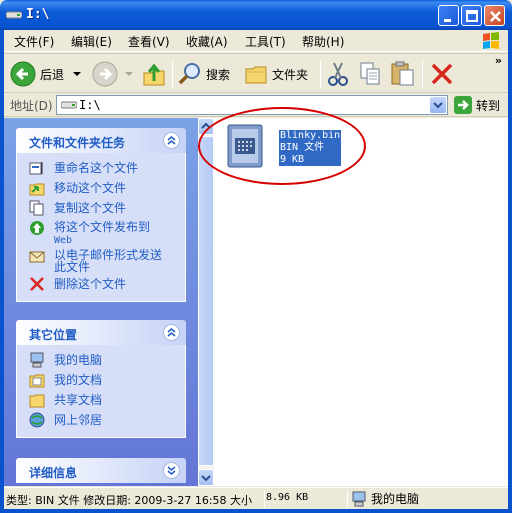  I want to click on menu-bar: 文件(F) 编辑(E) 查看(V) 收藏(A) 工具(T) 帮助(H), so click(256, 41).